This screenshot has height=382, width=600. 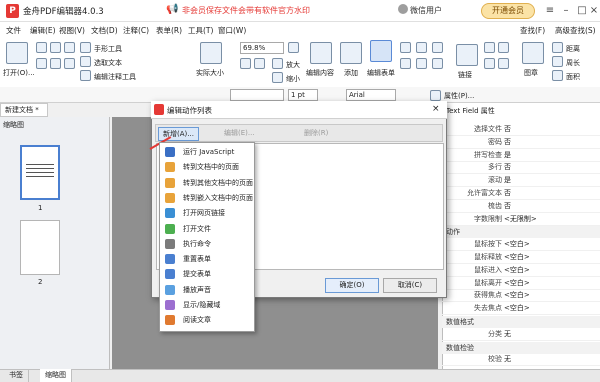 What do you see at coordinates (320, 73) in the screenshot?
I see `edit-content-button: 编辑内容` at bounding box center [320, 73].